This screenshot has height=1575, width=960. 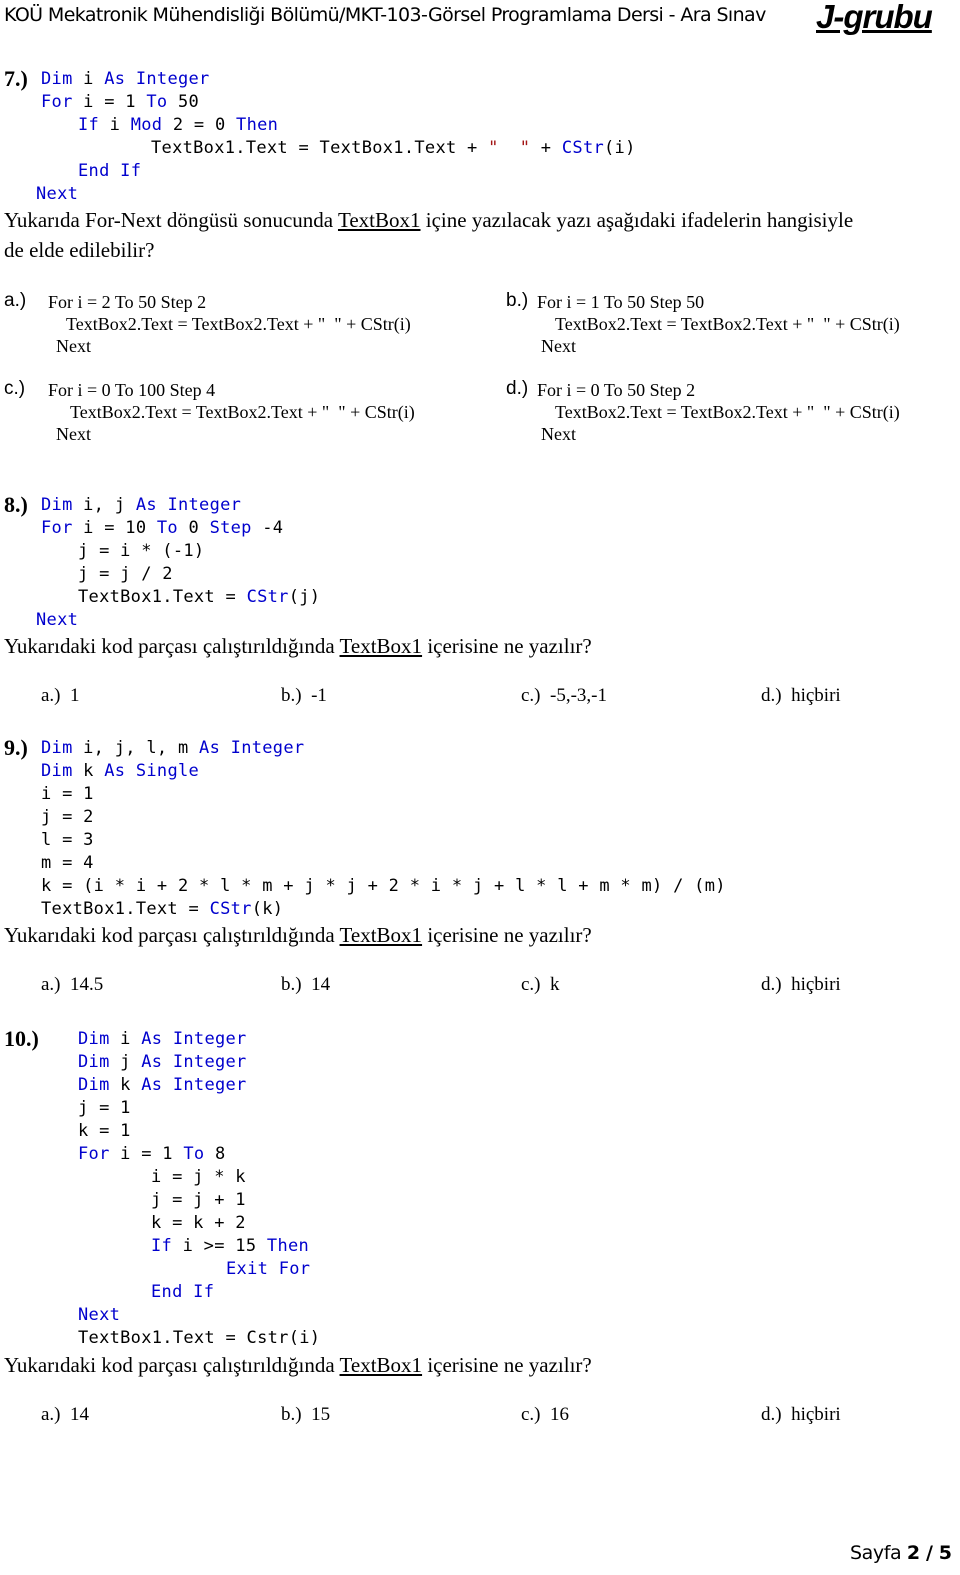 What do you see at coordinates (230, 1246) in the screenshot?
I see `code-line: If i >= 15 Then` at bounding box center [230, 1246].